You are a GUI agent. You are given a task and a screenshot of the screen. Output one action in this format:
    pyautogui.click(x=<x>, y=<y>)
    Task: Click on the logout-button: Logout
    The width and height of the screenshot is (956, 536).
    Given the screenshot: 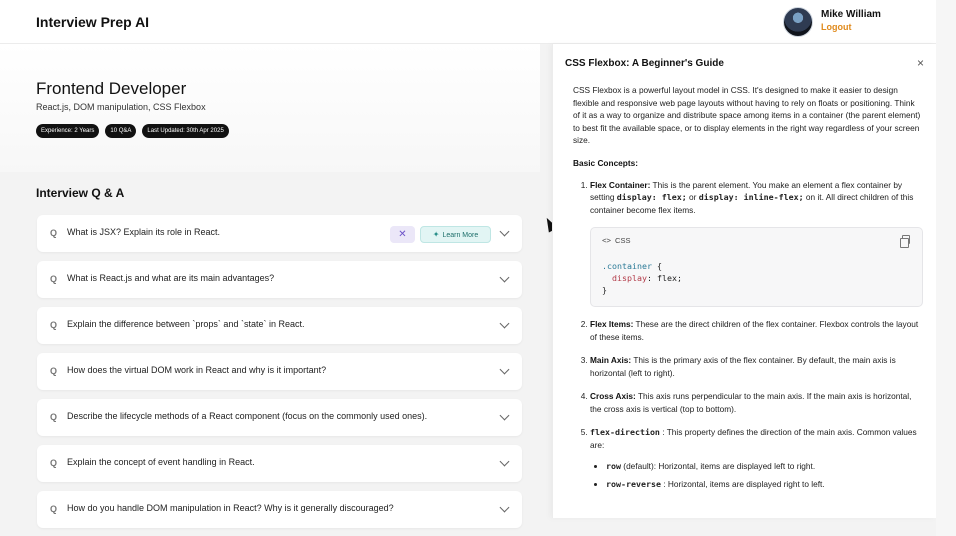 What is the action you would take?
    pyautogui.click(x=836, y=27)
    